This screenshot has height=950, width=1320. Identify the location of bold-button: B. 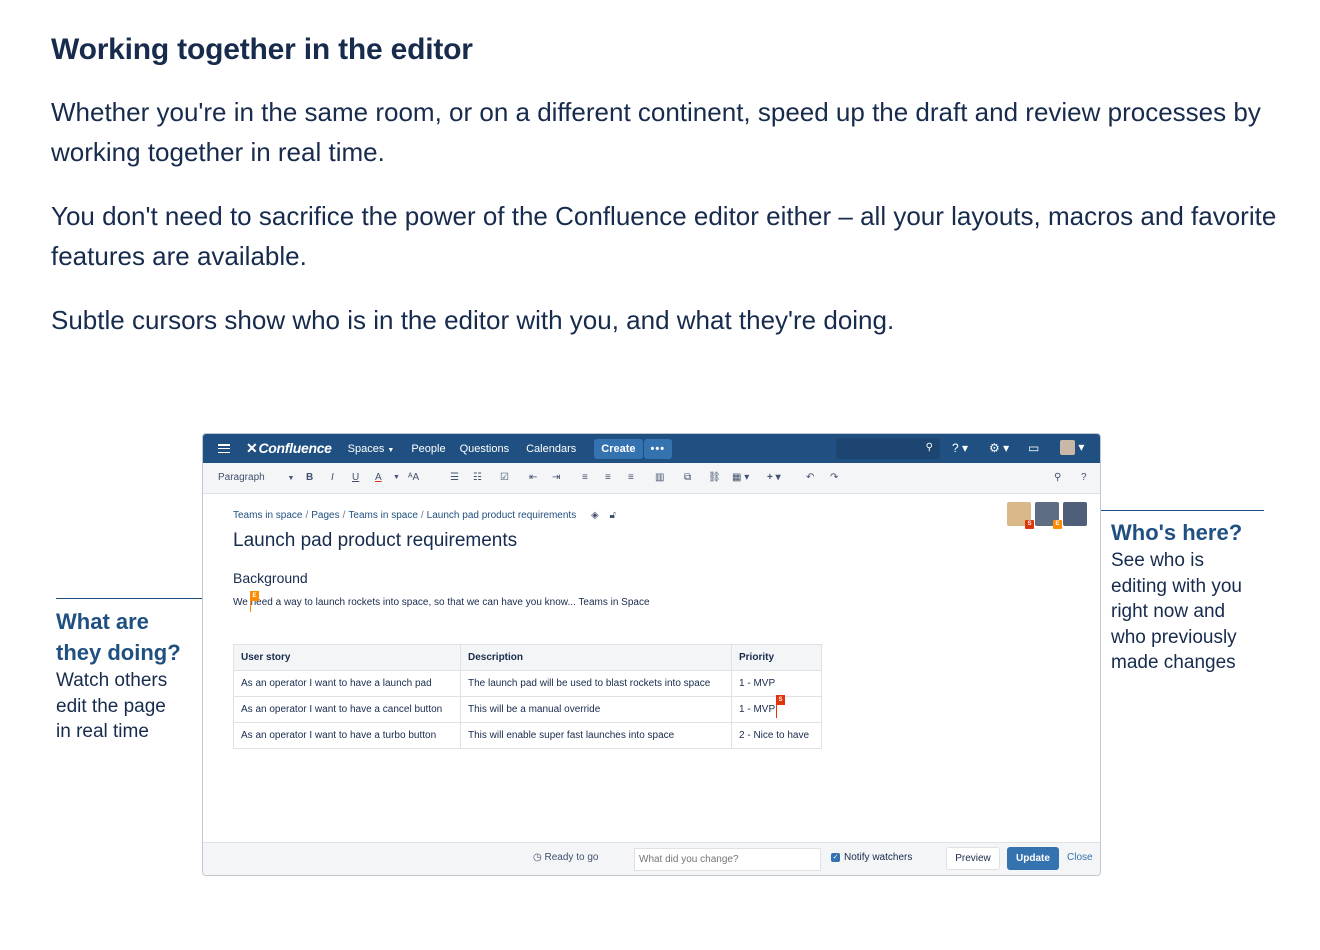
(309, 477).